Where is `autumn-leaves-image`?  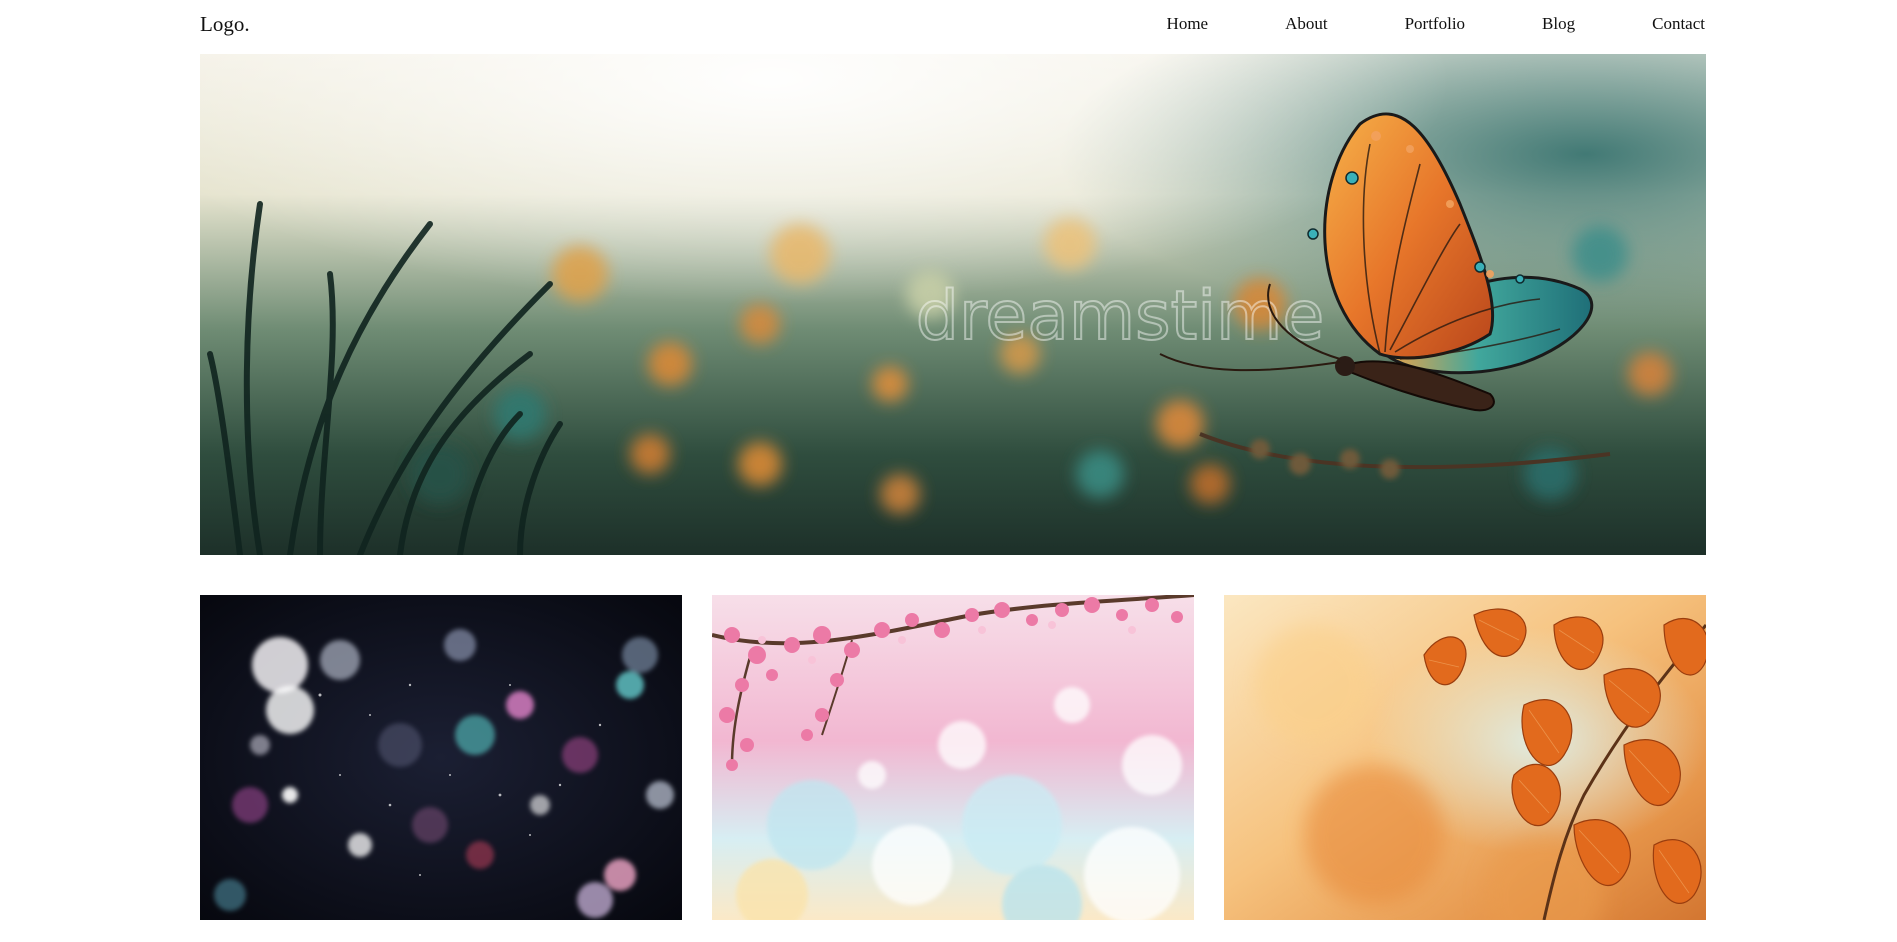 autumn-leaves-image is located at coordinates (1465, 757).